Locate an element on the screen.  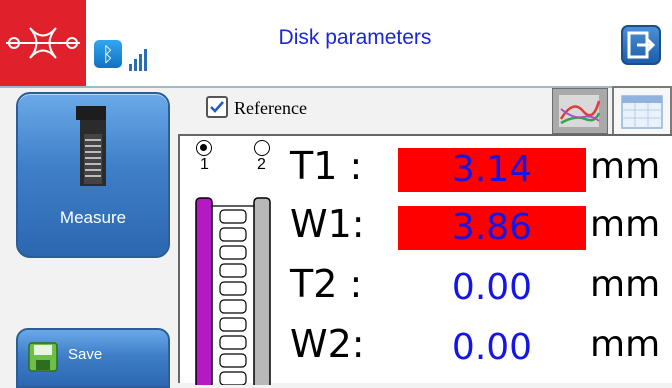
save-label: Save is located at coordinates (85, 354).